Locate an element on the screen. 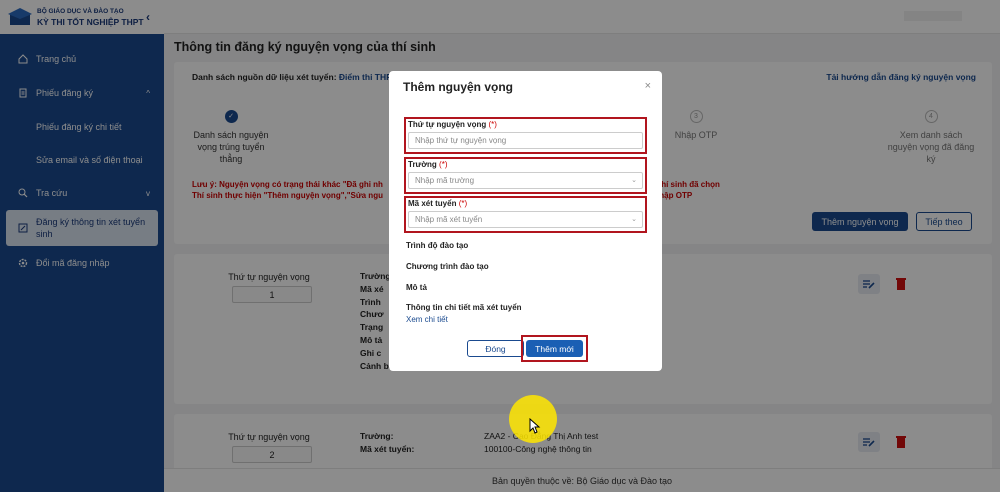  school-field-label: Trường (*) is located at coordinates (428, 164).